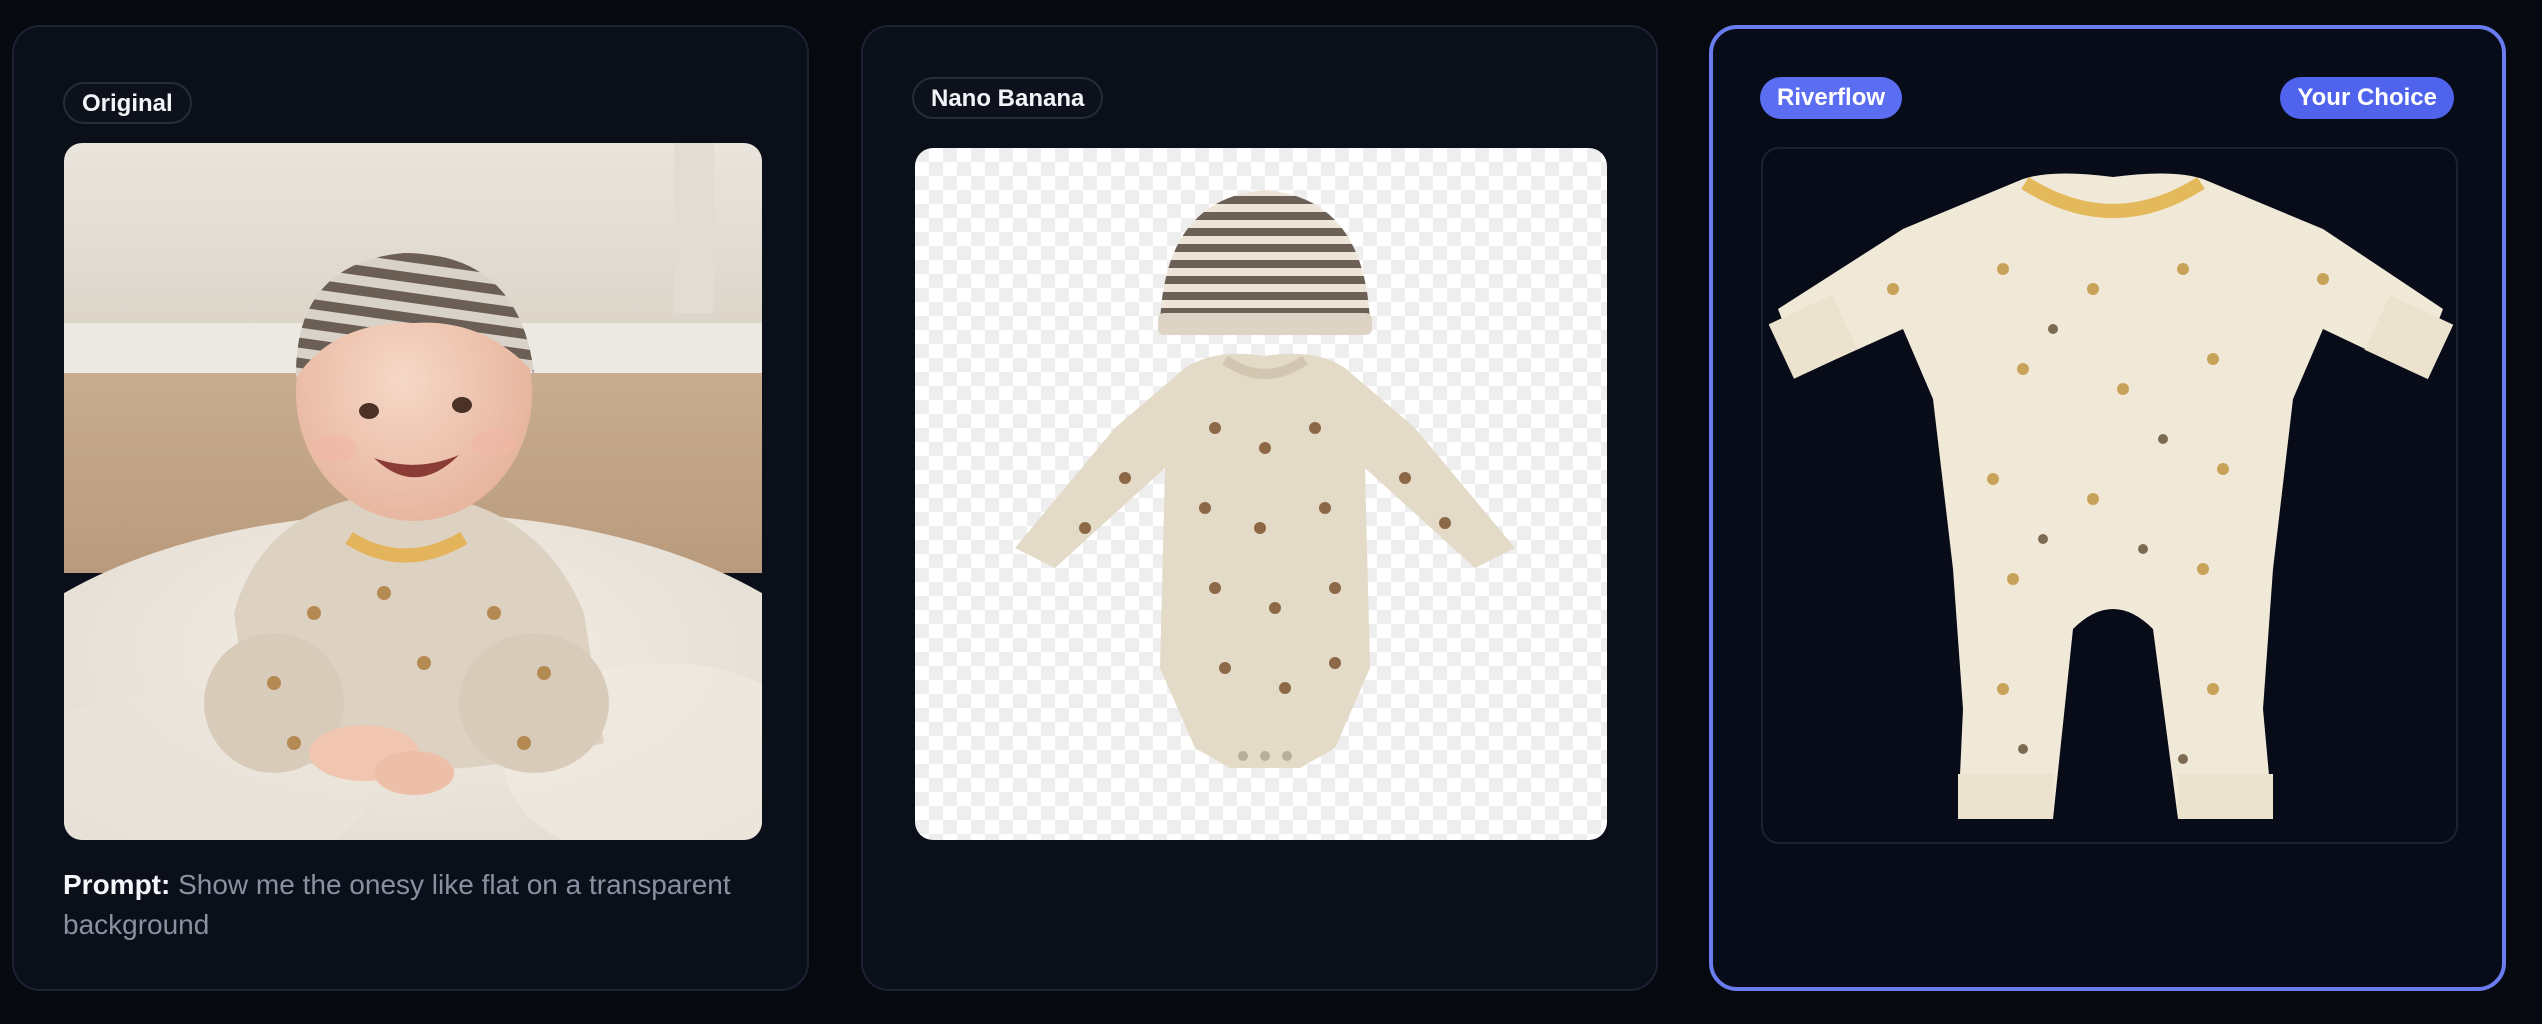  What do you see at coordinates (2367, 98) in the screenshot?
I see `your-choice-badge: Your Choice` at bounding box center [2367, 98].